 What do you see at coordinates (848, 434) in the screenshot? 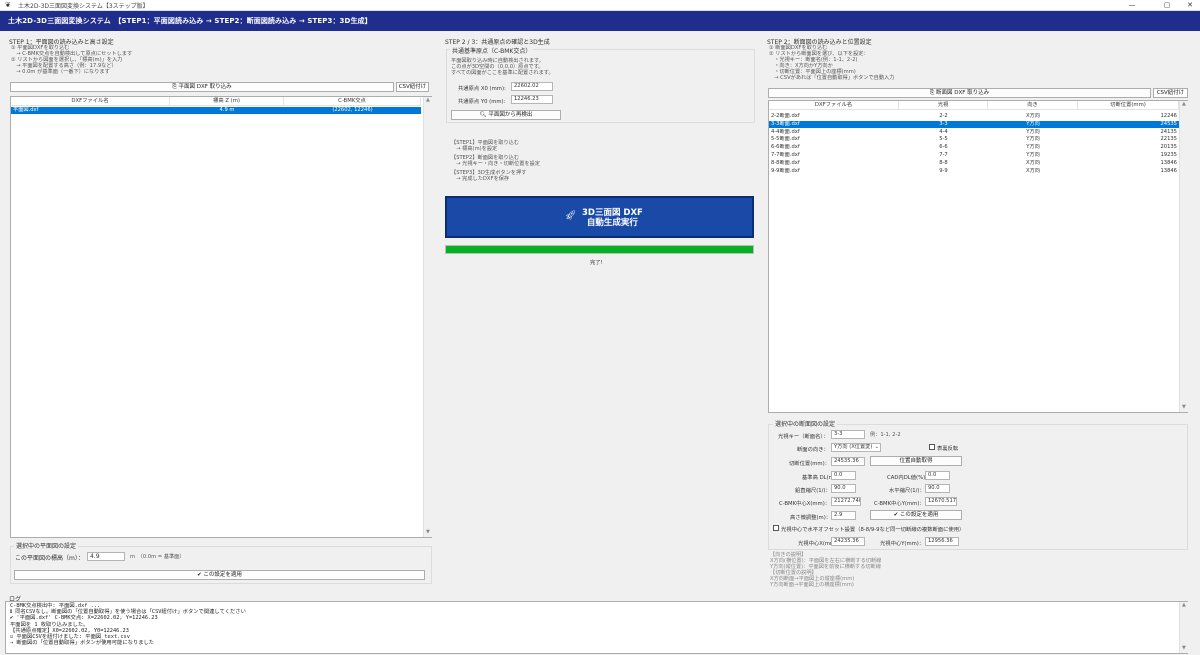
I see `key-input: 3-3` at bounding box center [848, 434].